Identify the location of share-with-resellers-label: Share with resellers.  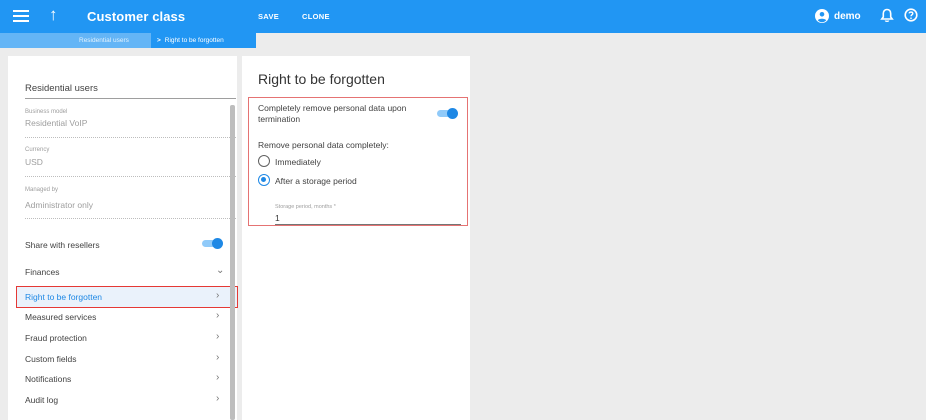
(62, 245).